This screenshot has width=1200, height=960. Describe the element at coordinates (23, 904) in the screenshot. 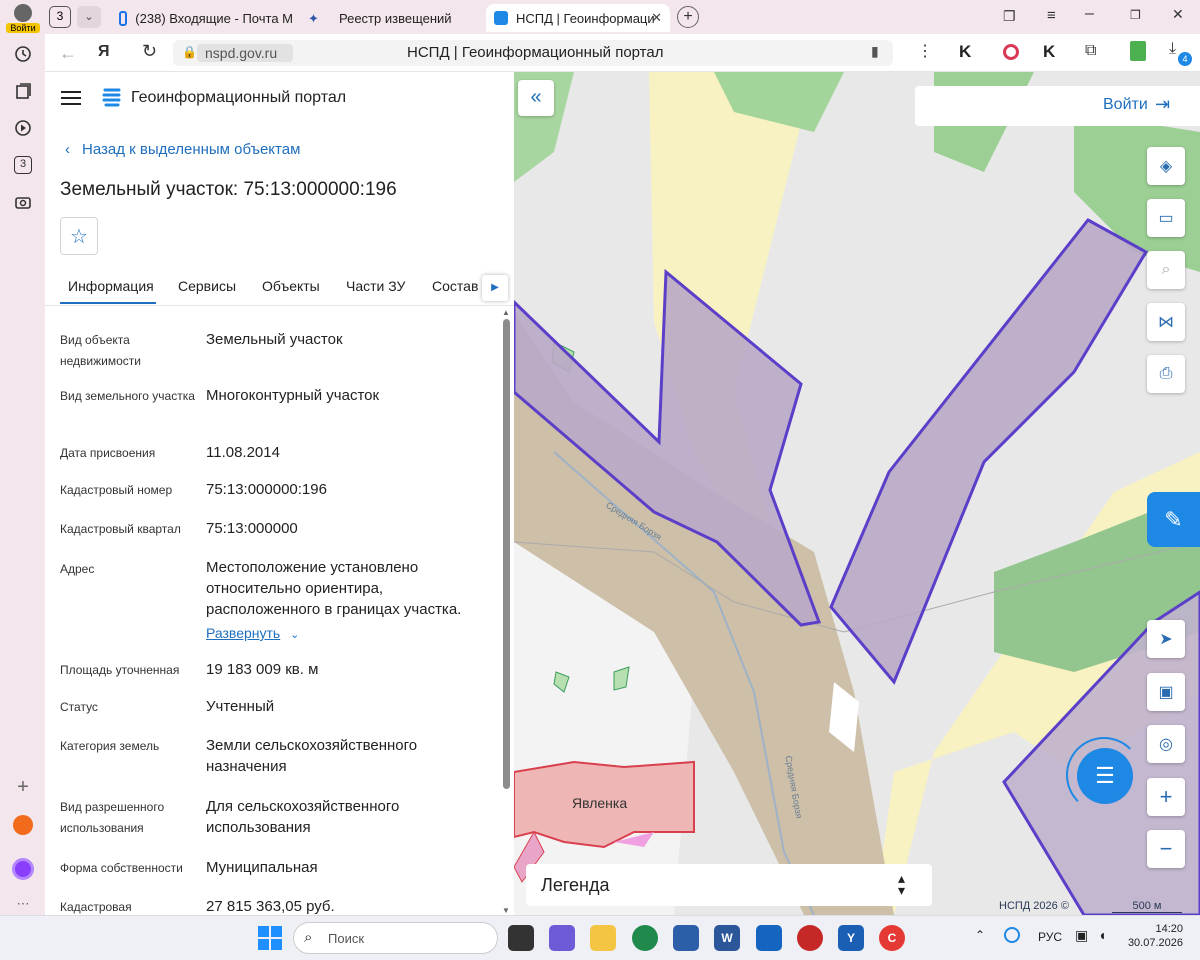

I see `sidebar-settings-icon: ⋯` at that location.